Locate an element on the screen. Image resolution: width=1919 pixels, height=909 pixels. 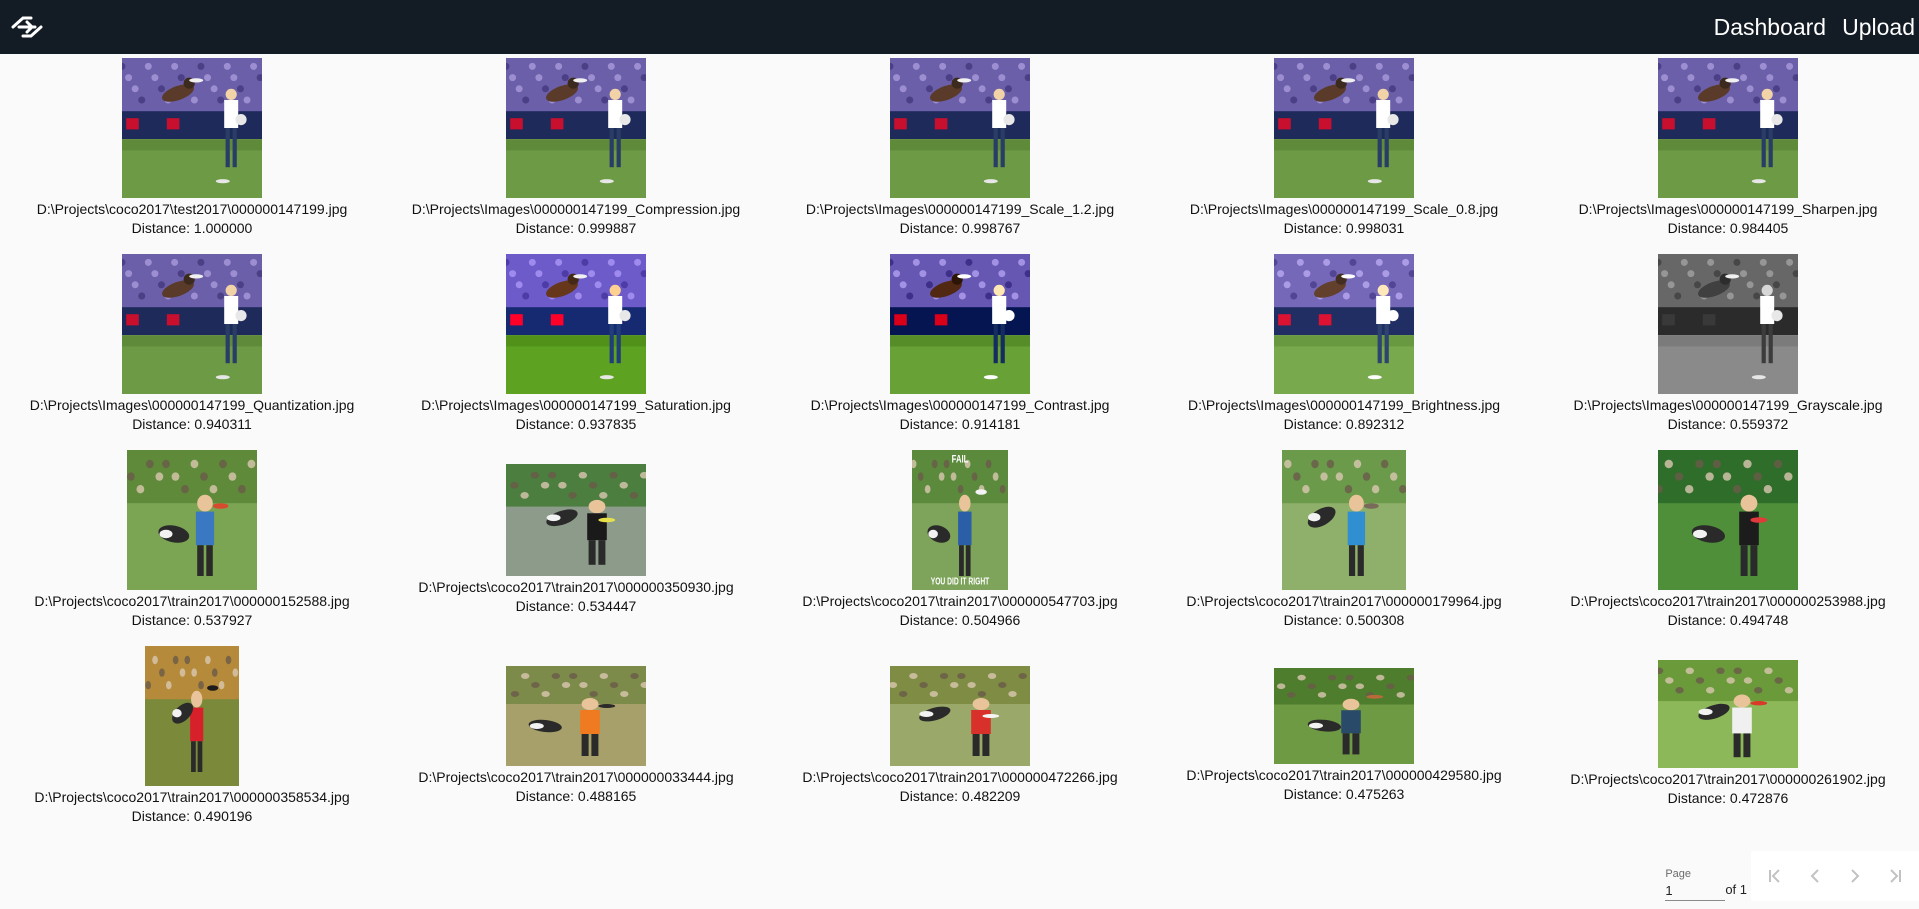
page-input is located at coordinates (1695, 891).